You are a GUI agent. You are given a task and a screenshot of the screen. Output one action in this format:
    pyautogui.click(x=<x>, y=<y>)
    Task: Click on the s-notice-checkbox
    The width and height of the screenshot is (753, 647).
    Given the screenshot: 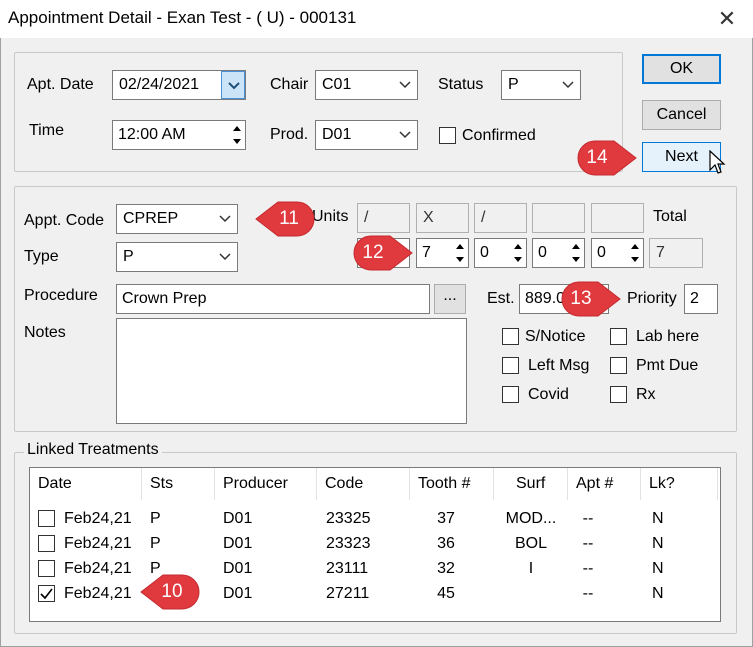 What is the action you would take?
    pyautogui.click(x=510, y=336)
    